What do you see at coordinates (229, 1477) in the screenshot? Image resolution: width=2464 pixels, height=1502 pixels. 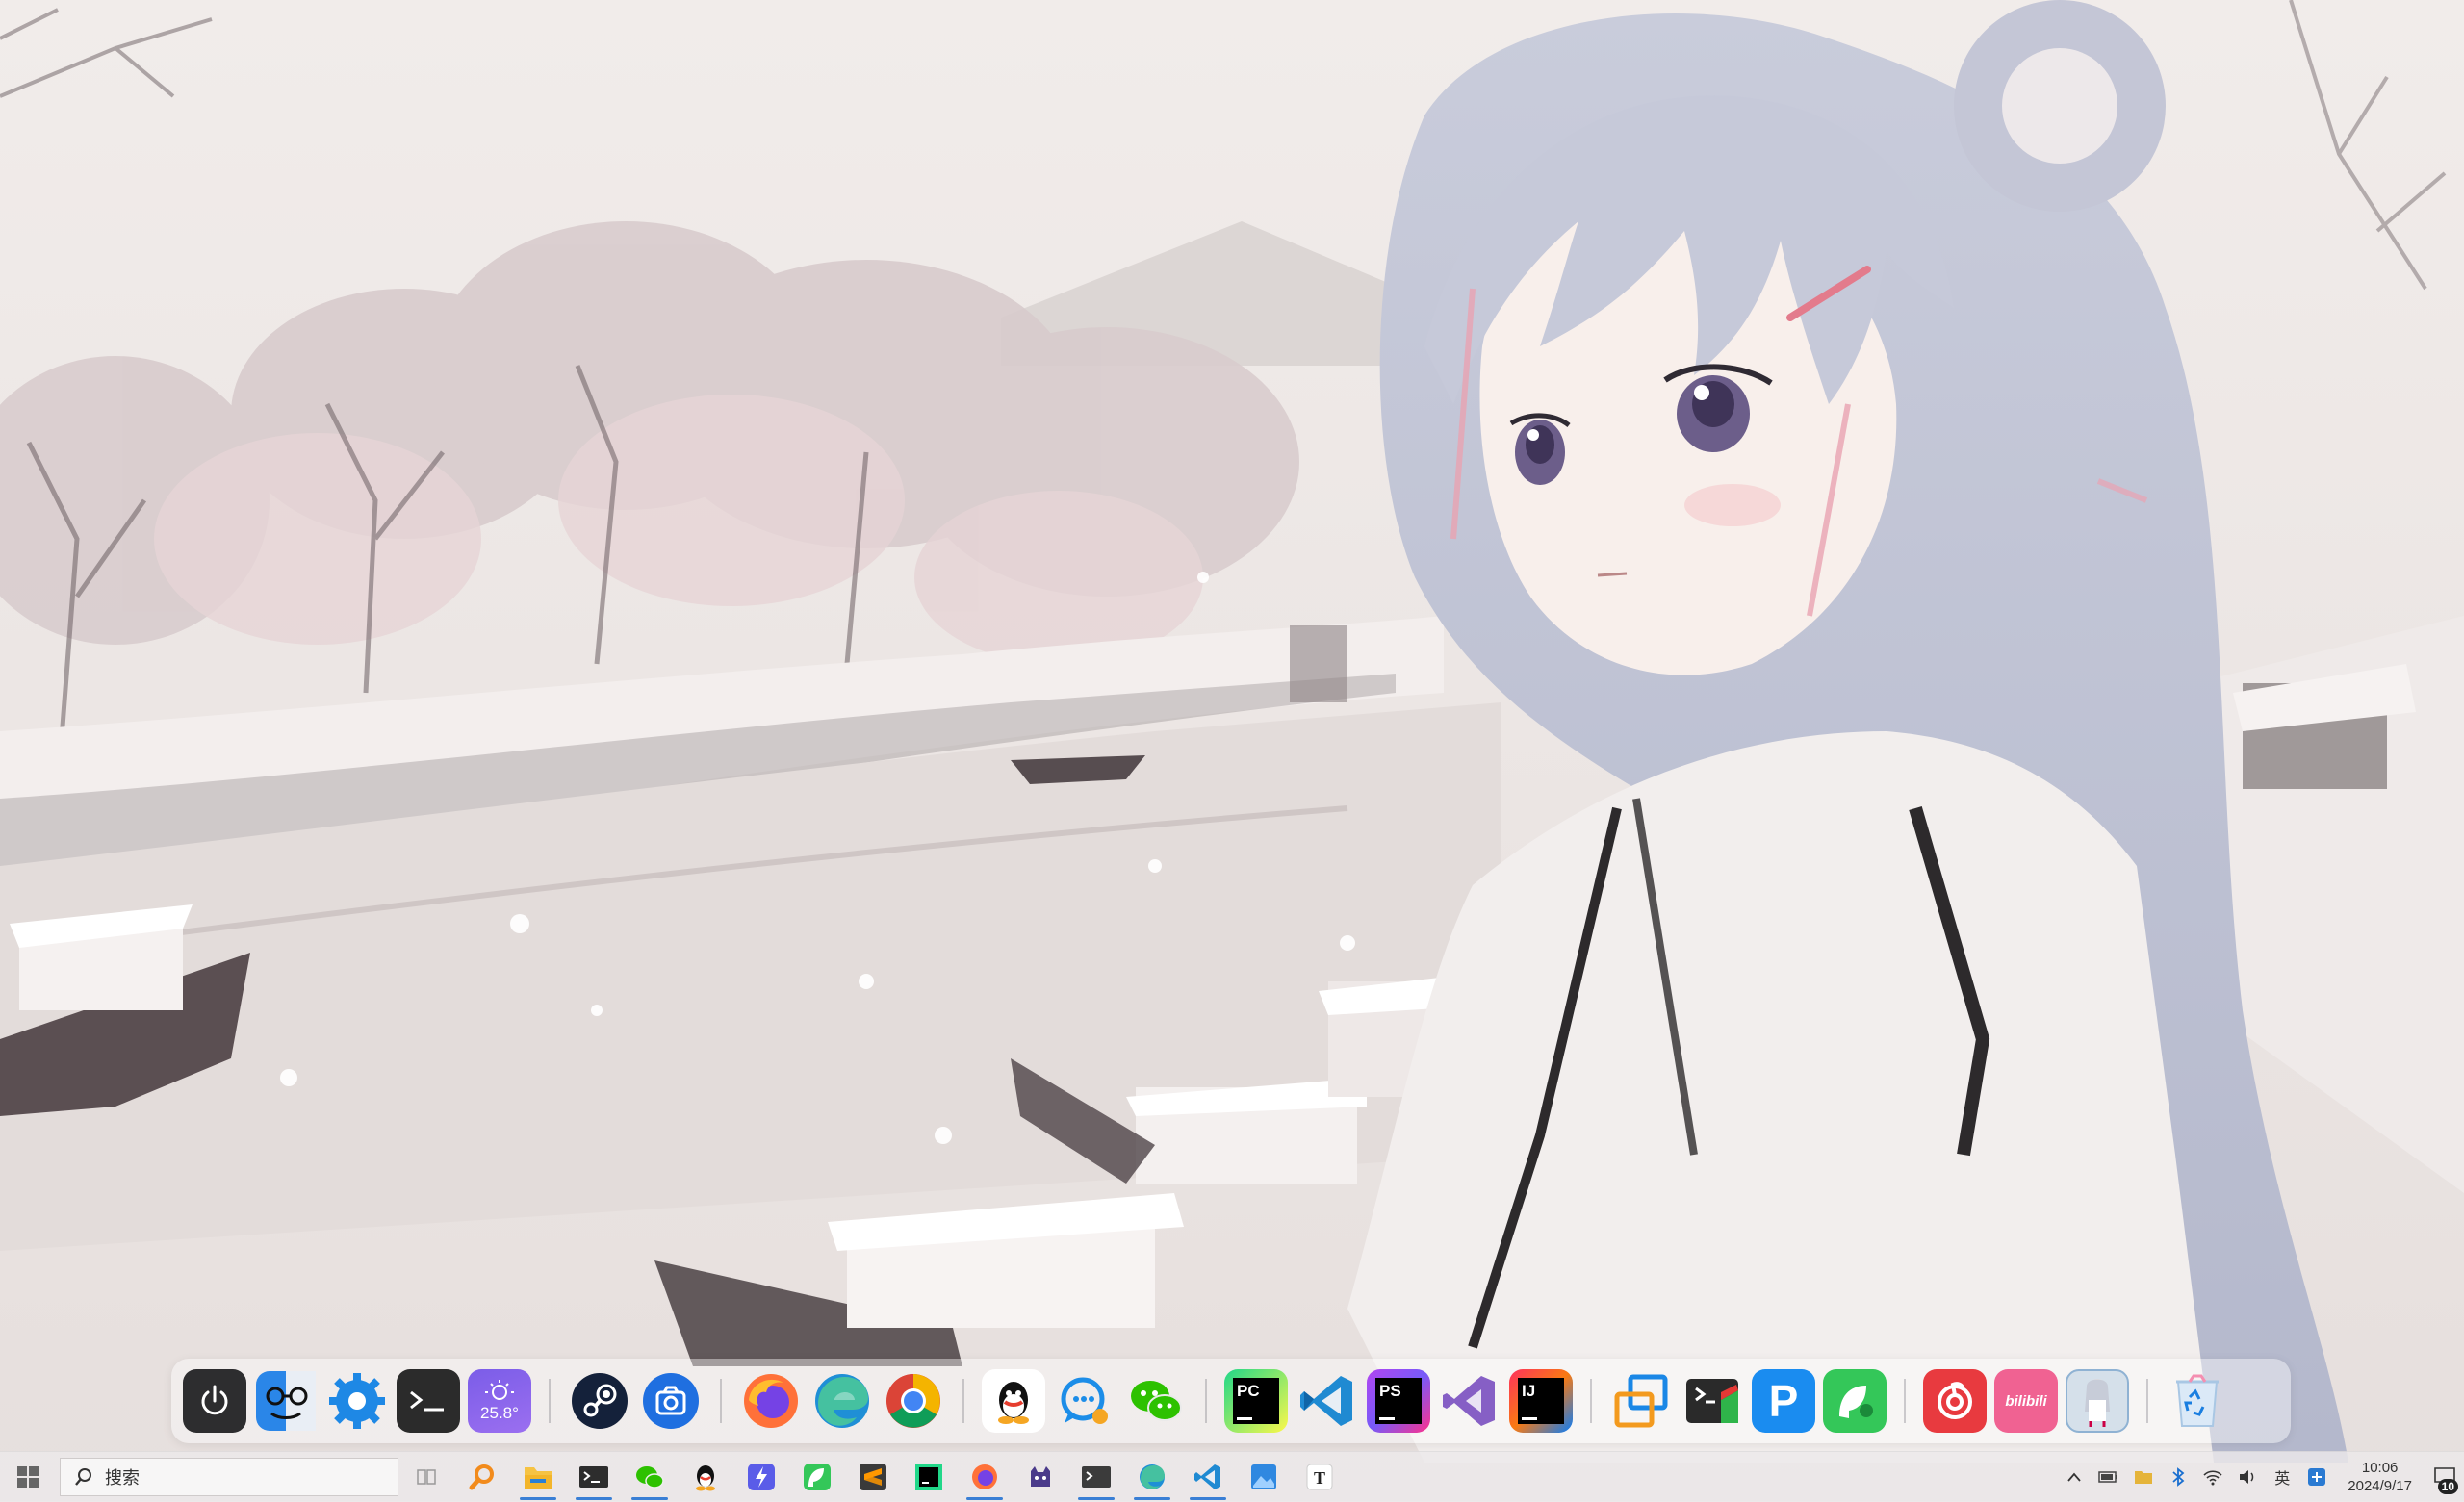 I see `taskbar-search-box: 搜索` at bounding box center [229, 1477].